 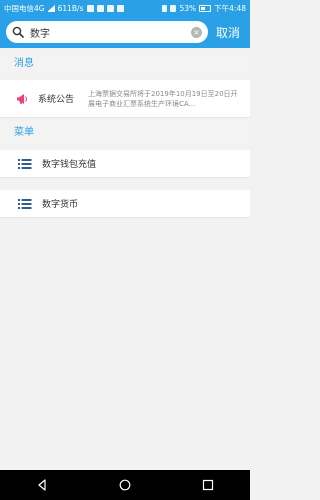 What do you see at coordinates (165, 8) in the screenshot?
I see `vibrate-icon` at bounding box center [165, 8].